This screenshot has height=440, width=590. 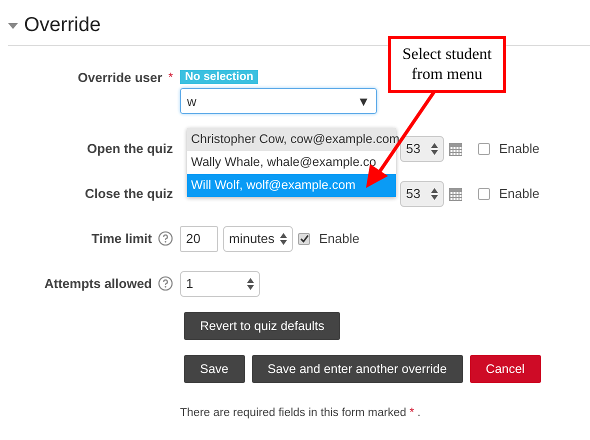 I want to click on save-button: Save and enter another override, so click(x=357, y=369).